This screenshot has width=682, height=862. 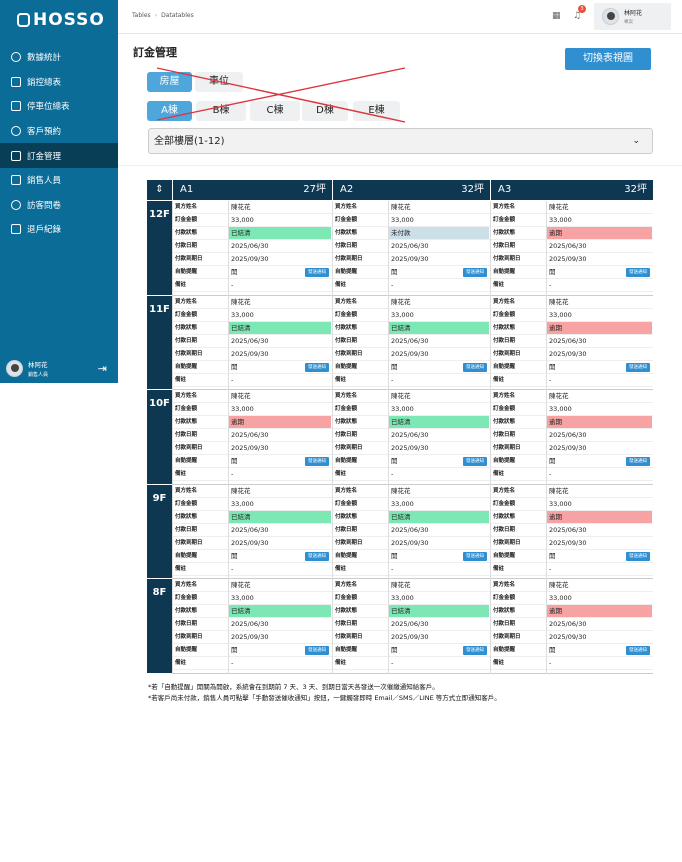 I want to click on sidebar-item-1: 銷控總表, so click(x=59, y=82).